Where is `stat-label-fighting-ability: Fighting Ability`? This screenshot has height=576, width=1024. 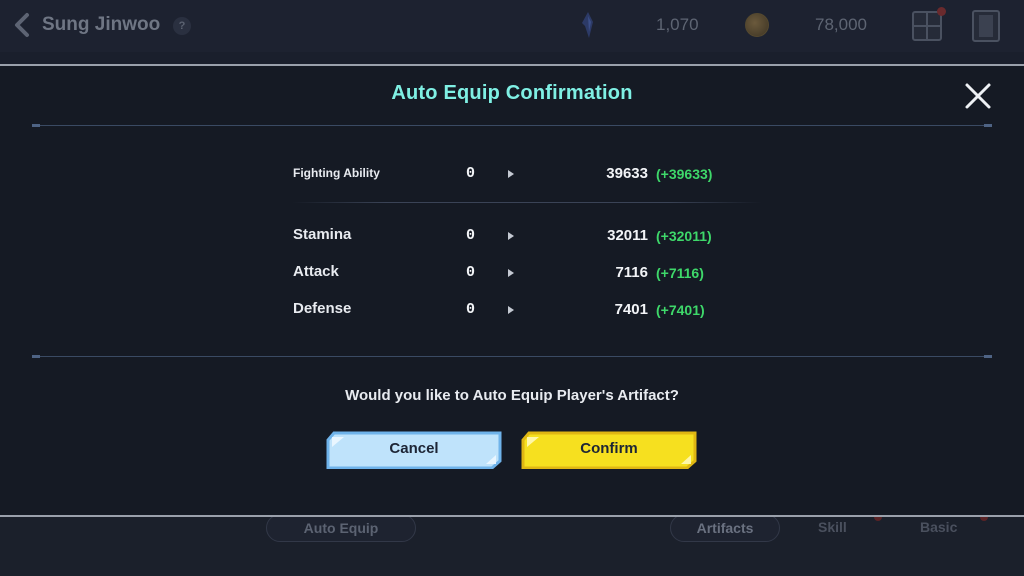
stat-label-fighting-ability: Fighting Ability is located at coordinates (336, 173).